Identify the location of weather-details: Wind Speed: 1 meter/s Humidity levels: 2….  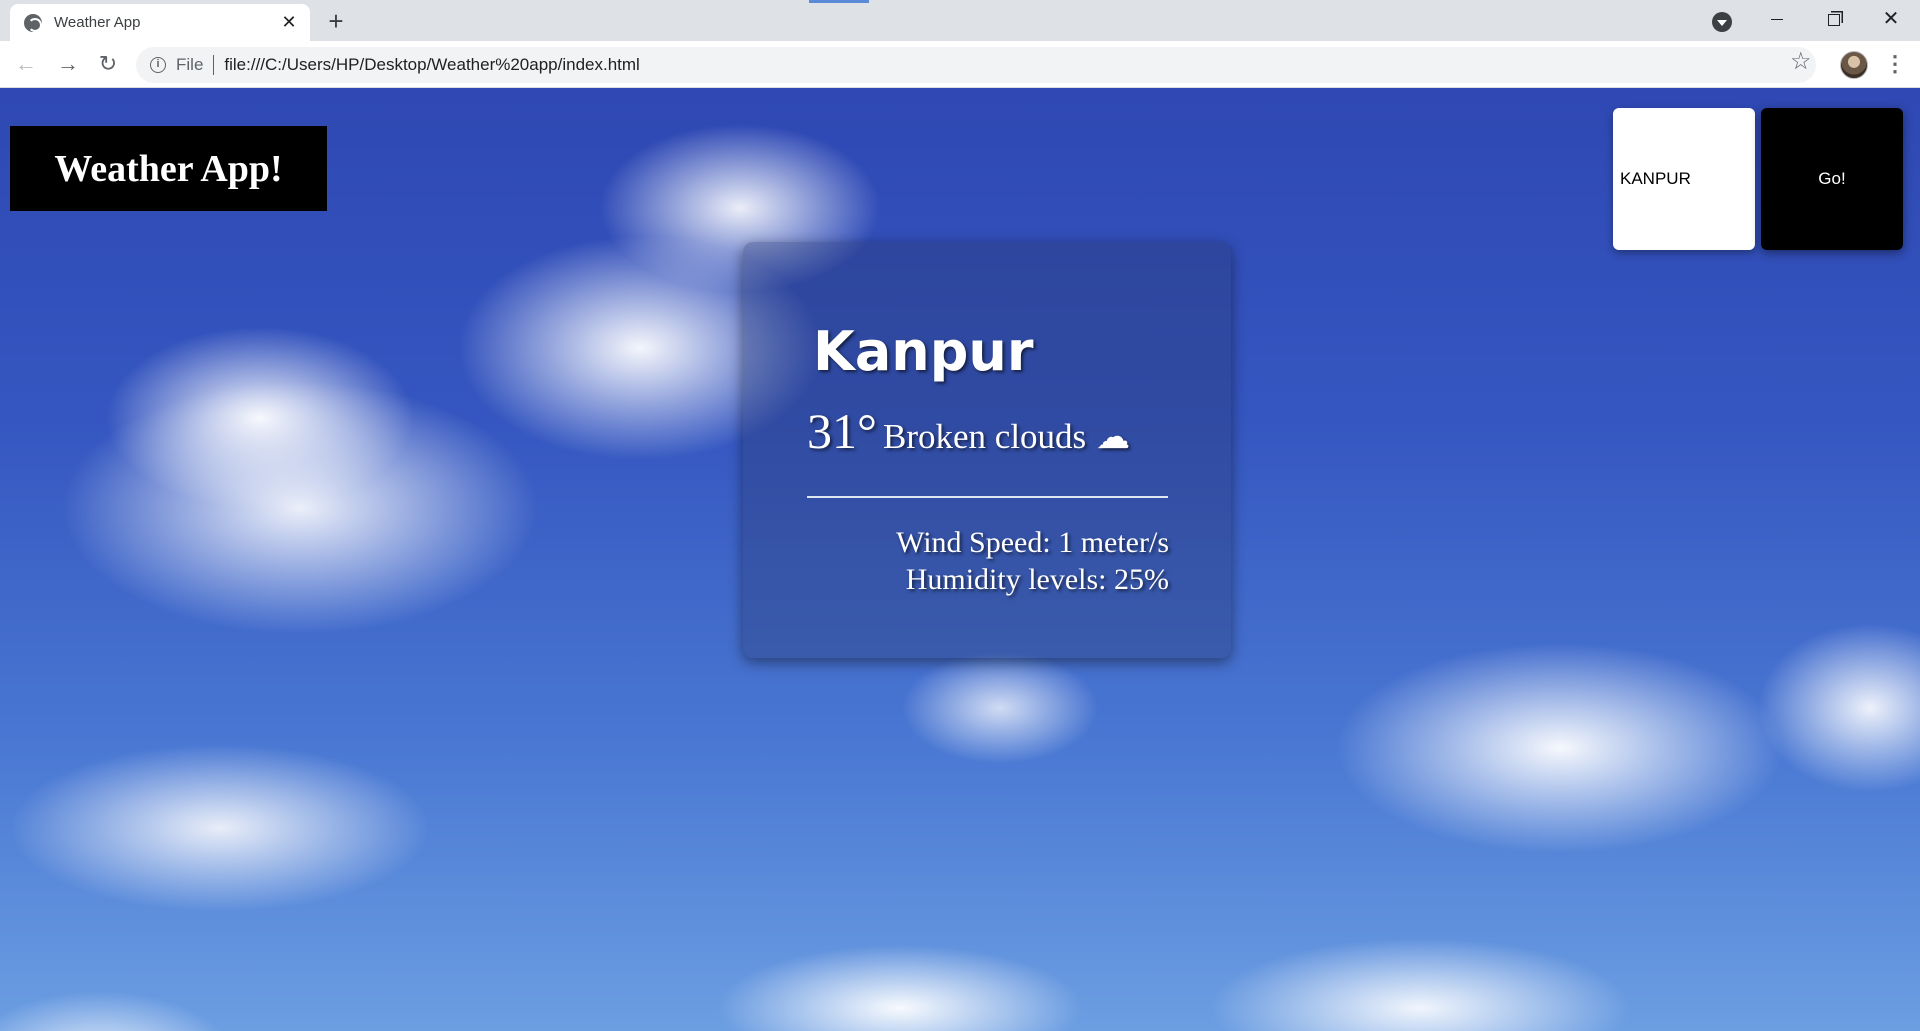
(1032, 561).